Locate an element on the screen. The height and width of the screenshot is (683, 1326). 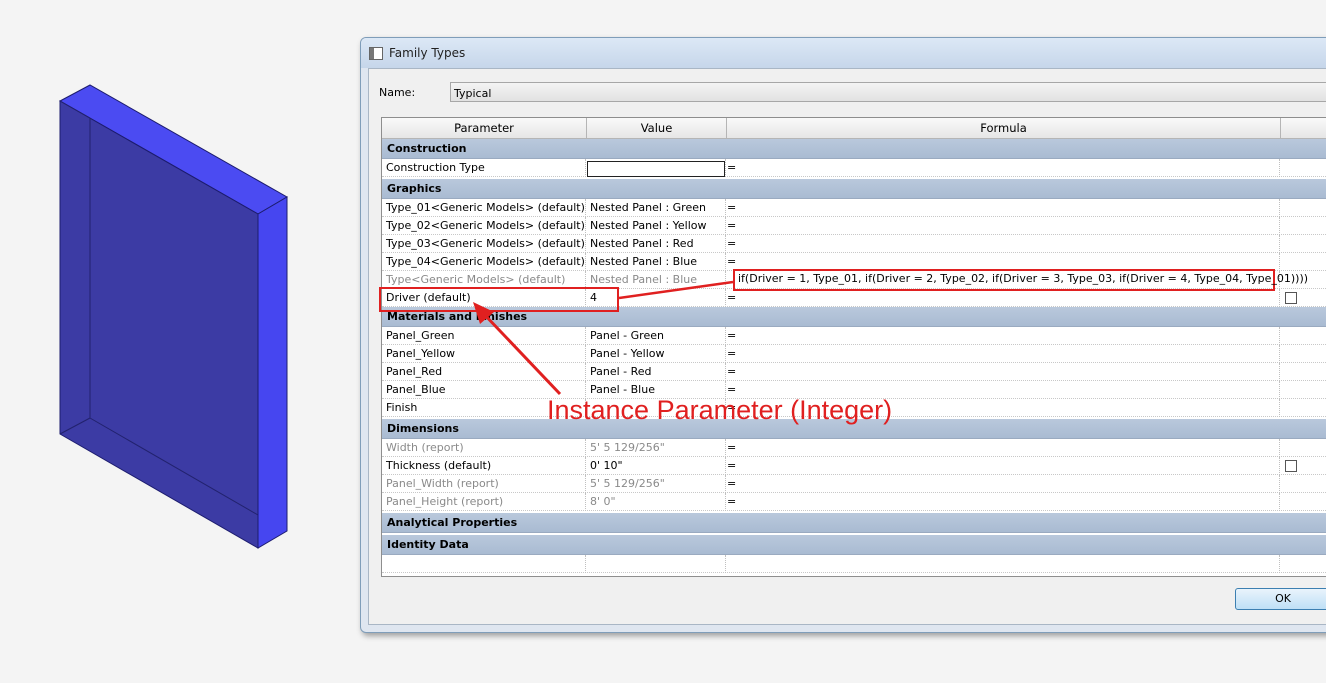
annotation-label: Instance Parameter (Integer) is located at coordinates (720, 410).